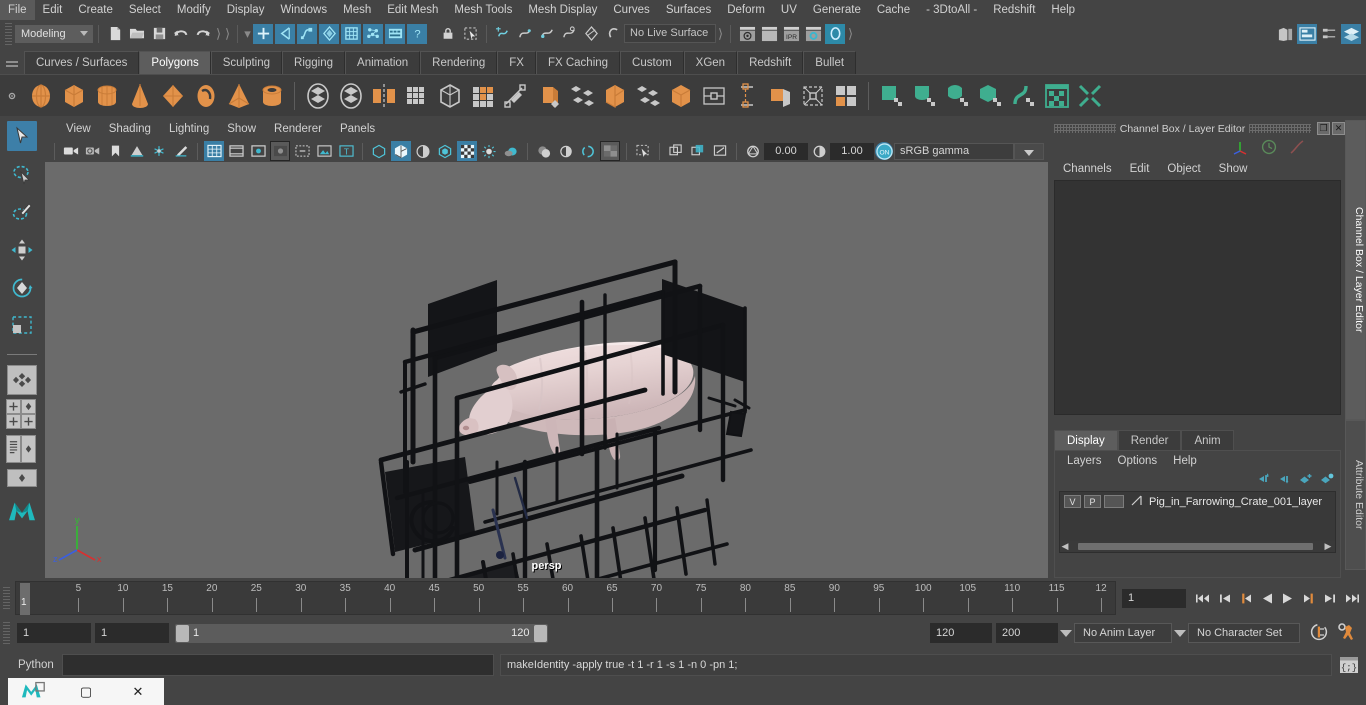 This screenshot has width=1366, height=705. What do you see at coordinates (307, 33) in the screenshot?
I see `select-by-component-icon` at bounding box center [307, 33].